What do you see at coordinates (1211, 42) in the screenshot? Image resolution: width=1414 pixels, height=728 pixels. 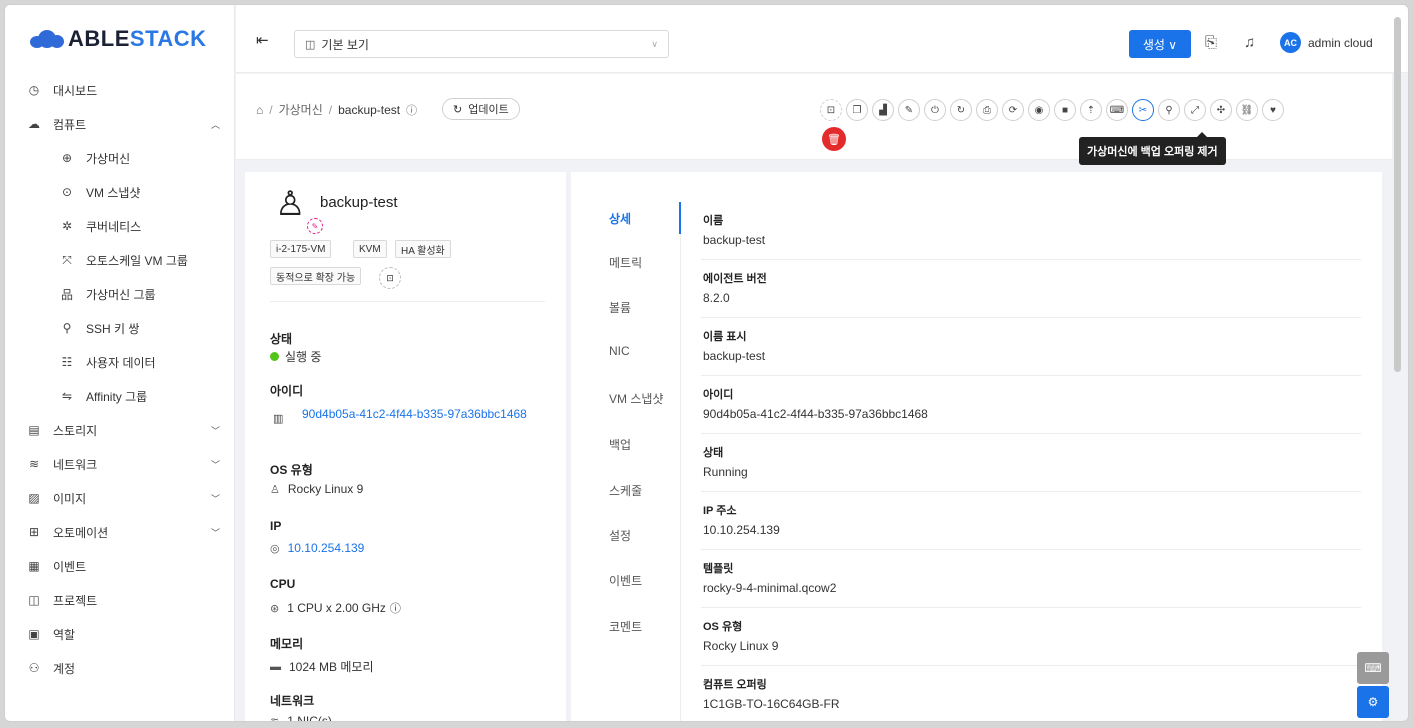 I see `translate-icon: ⎘` at bounding box center [1211, 42].